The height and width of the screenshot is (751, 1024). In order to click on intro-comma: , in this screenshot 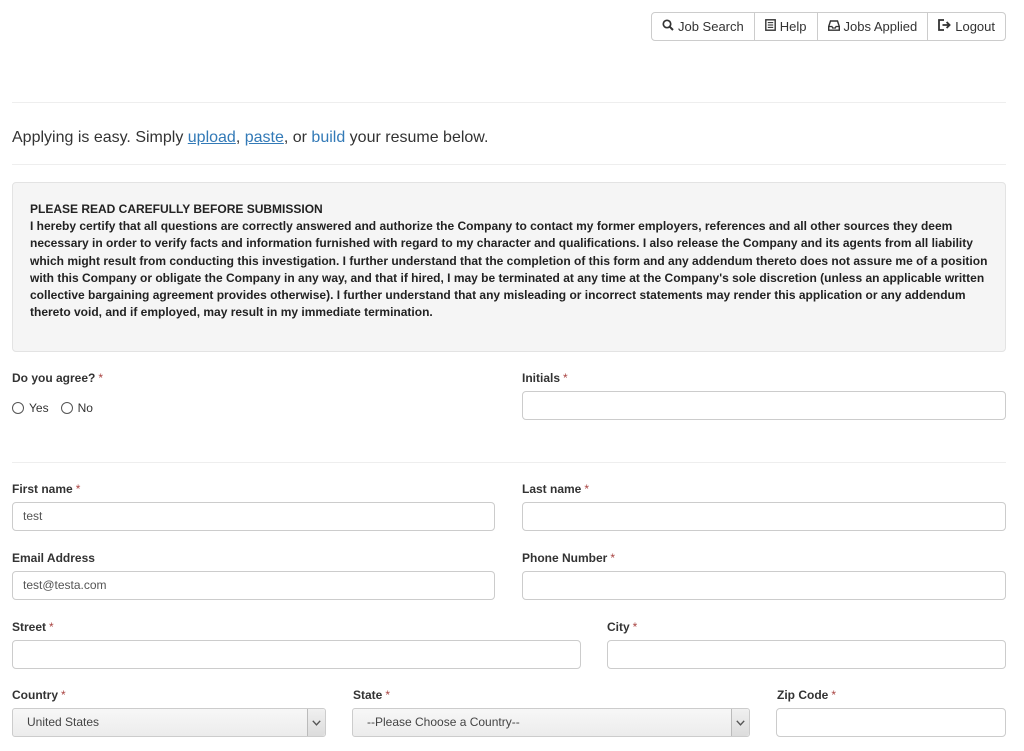, I will do `click(240, 137)`.